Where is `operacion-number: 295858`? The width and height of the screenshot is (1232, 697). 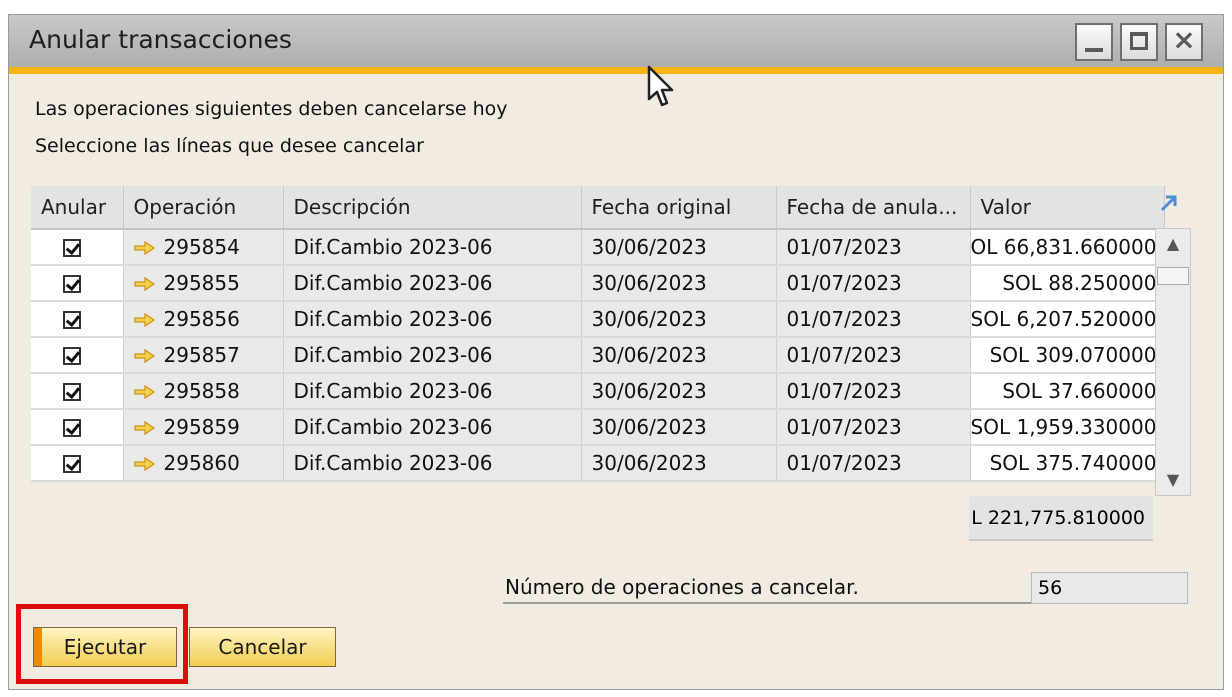 operacion-number: 295858 is located at coordinates (201, 391).